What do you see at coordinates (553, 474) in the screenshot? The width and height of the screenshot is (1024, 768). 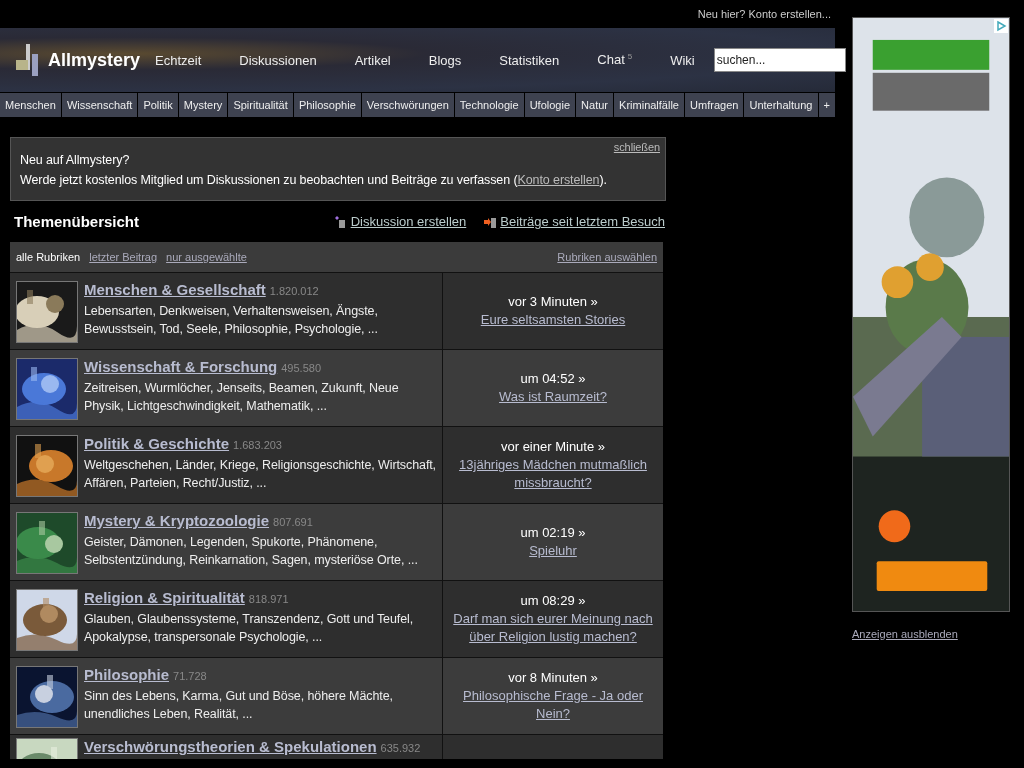 I see `thread-link: 13jähriges Mädchen mutmaßlich missbraucht?` at bounding box center [553, 474].